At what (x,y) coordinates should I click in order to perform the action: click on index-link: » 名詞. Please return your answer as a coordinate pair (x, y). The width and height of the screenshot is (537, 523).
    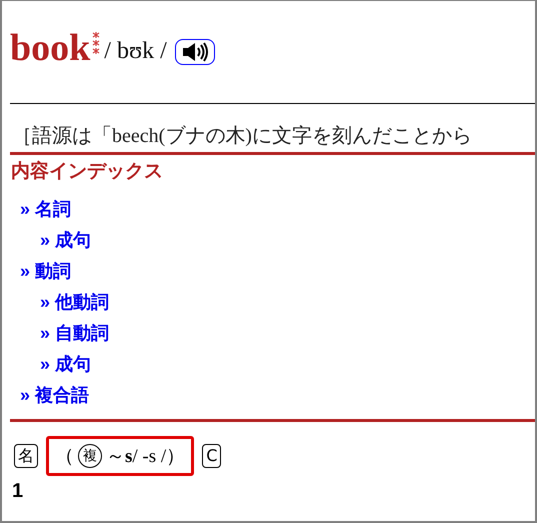
    Looking at the image, I should click on (46, 209).